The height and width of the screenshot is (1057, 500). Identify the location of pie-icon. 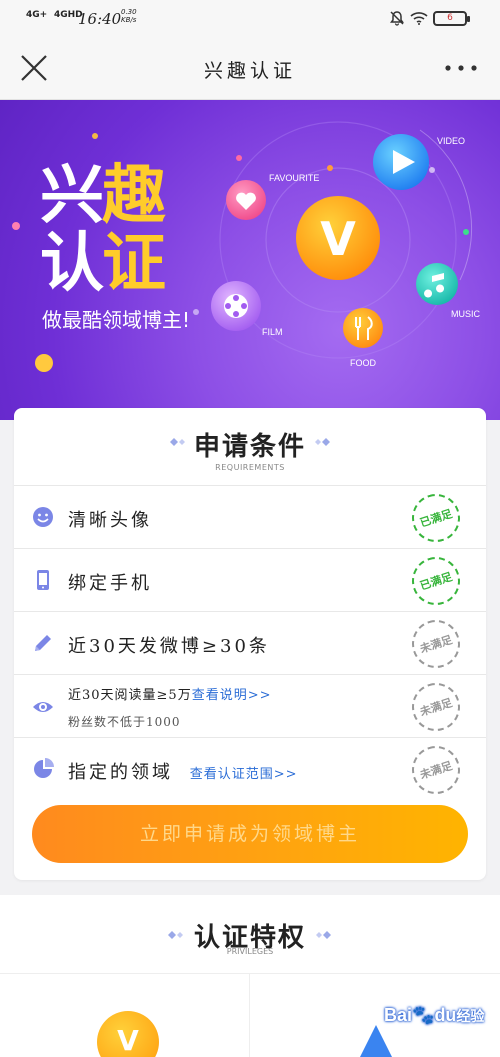
(44, 768).